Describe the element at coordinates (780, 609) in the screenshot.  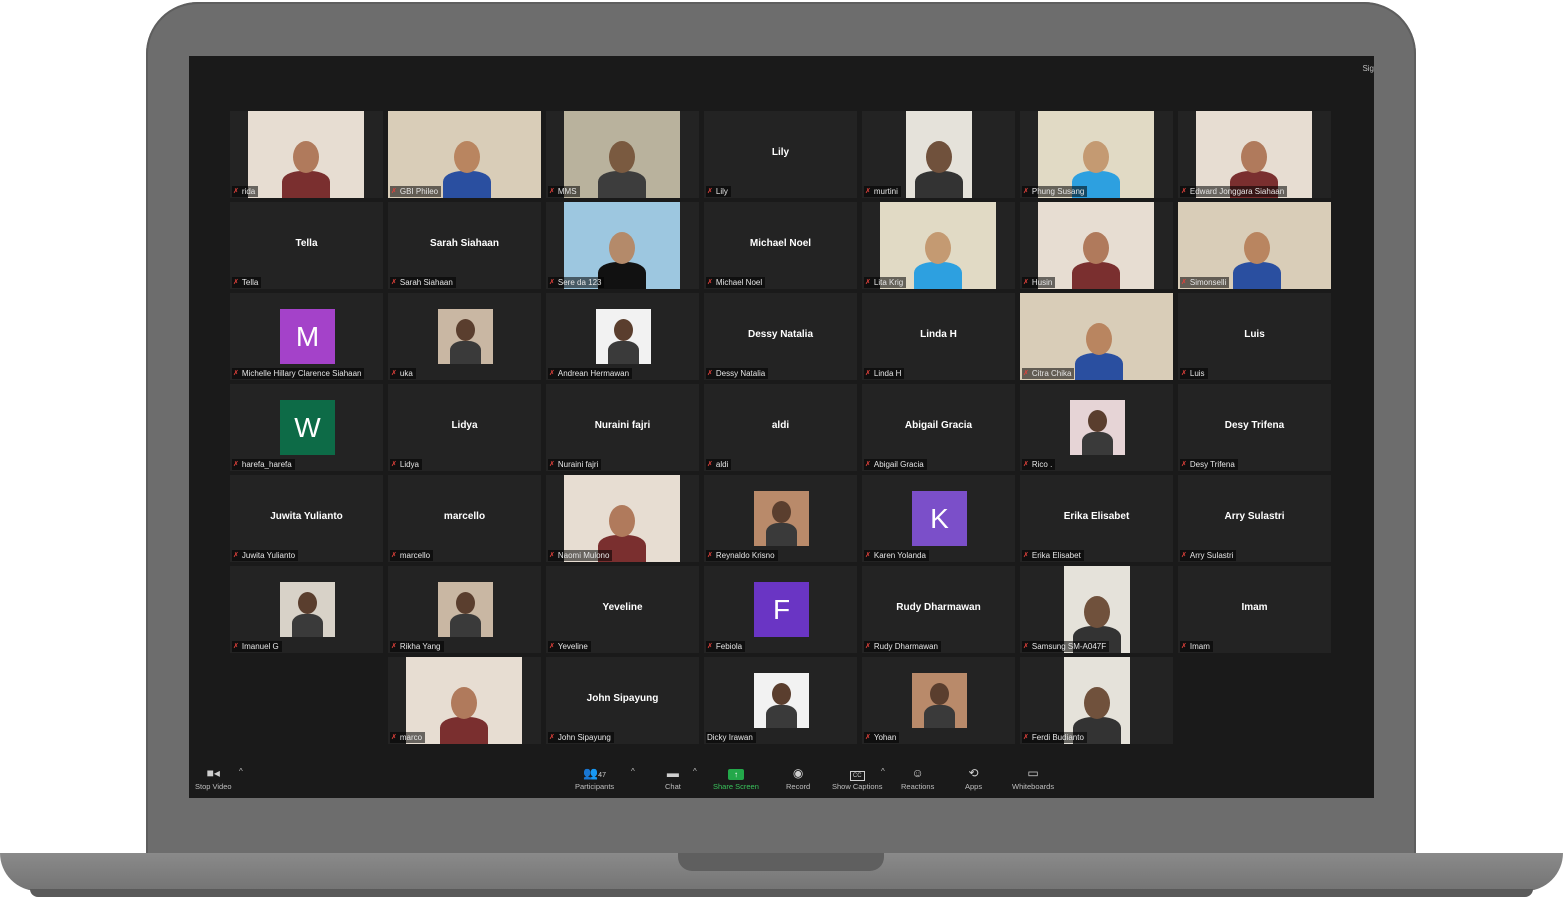
I see `participant-tile: F ✗ Febiola` at that location.